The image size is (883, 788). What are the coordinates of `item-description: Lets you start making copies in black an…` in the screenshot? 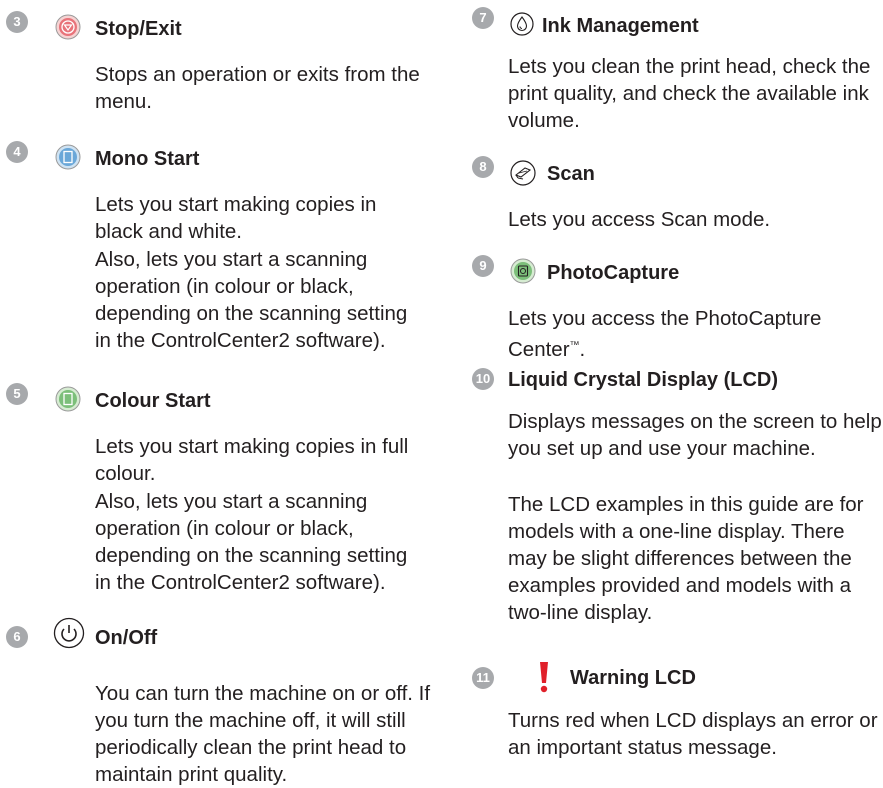 It's located at (236, 218).